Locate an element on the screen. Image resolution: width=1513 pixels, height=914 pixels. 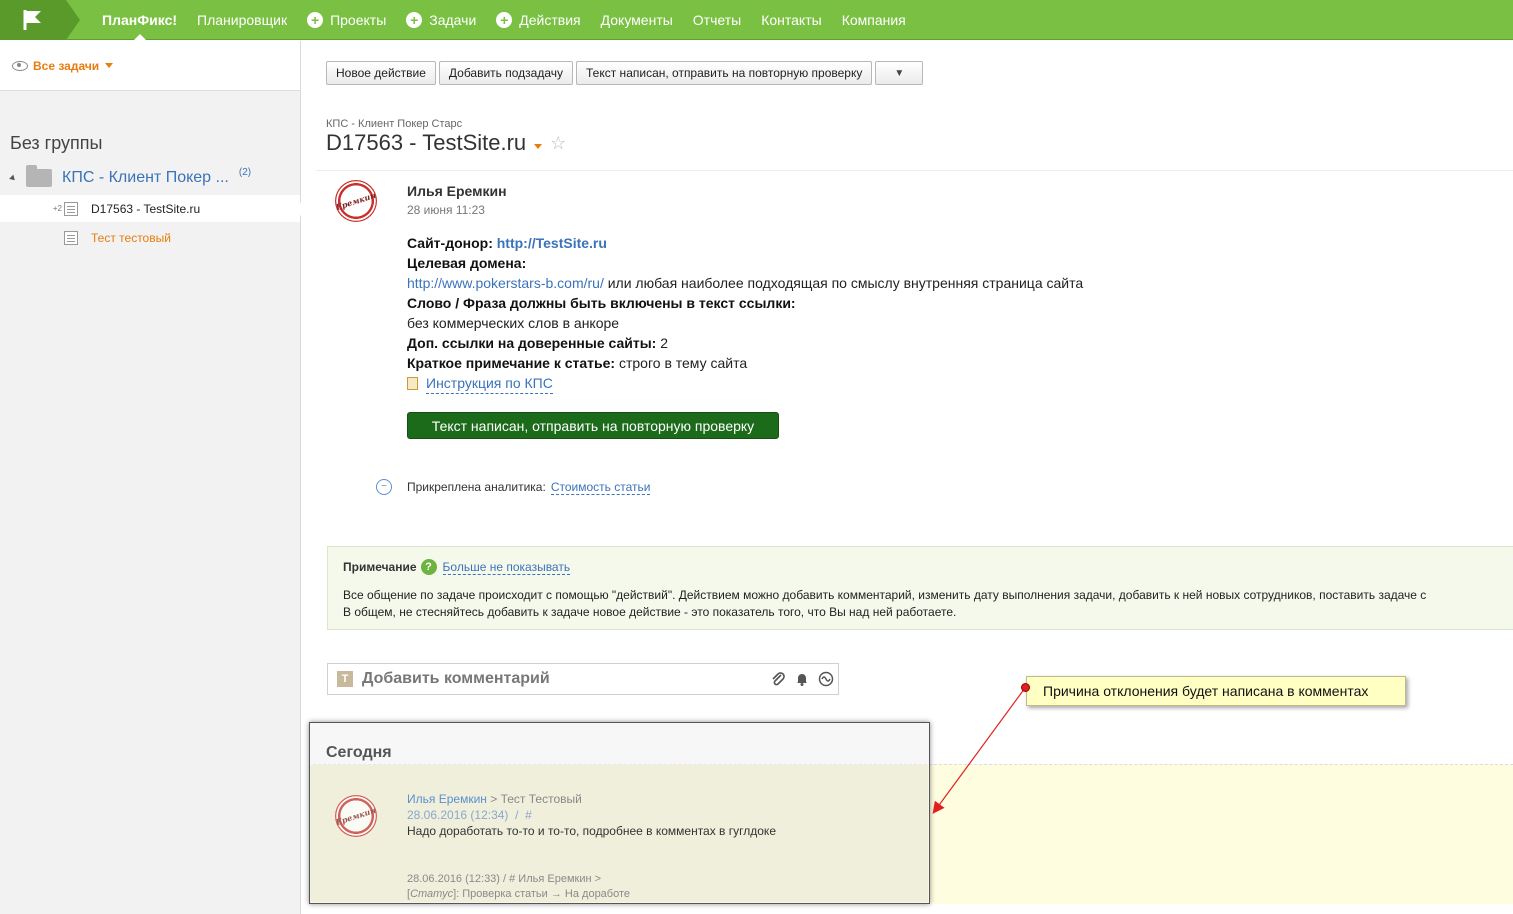
analytics-icon is located at coordinates (826, 679).